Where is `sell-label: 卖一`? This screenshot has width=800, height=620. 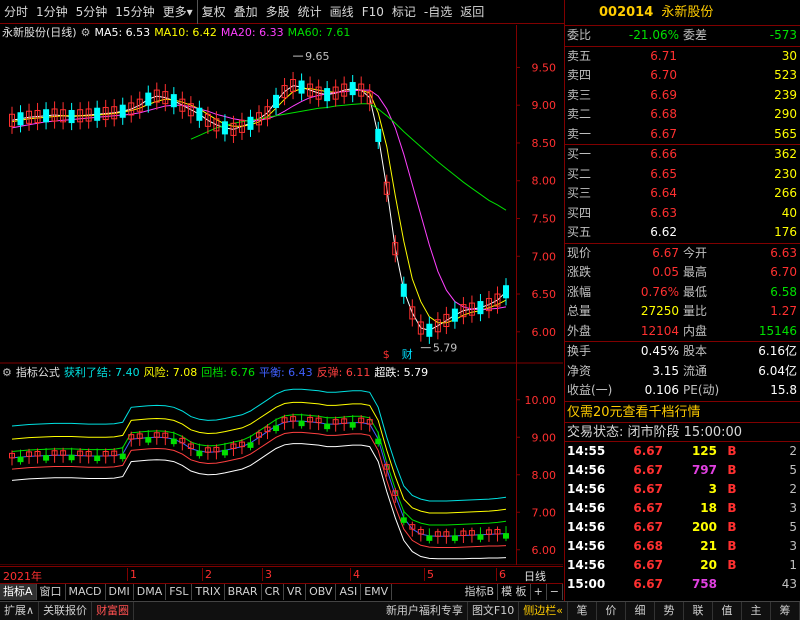 sell-label: 卖一 is located at coordinates (579, 133).